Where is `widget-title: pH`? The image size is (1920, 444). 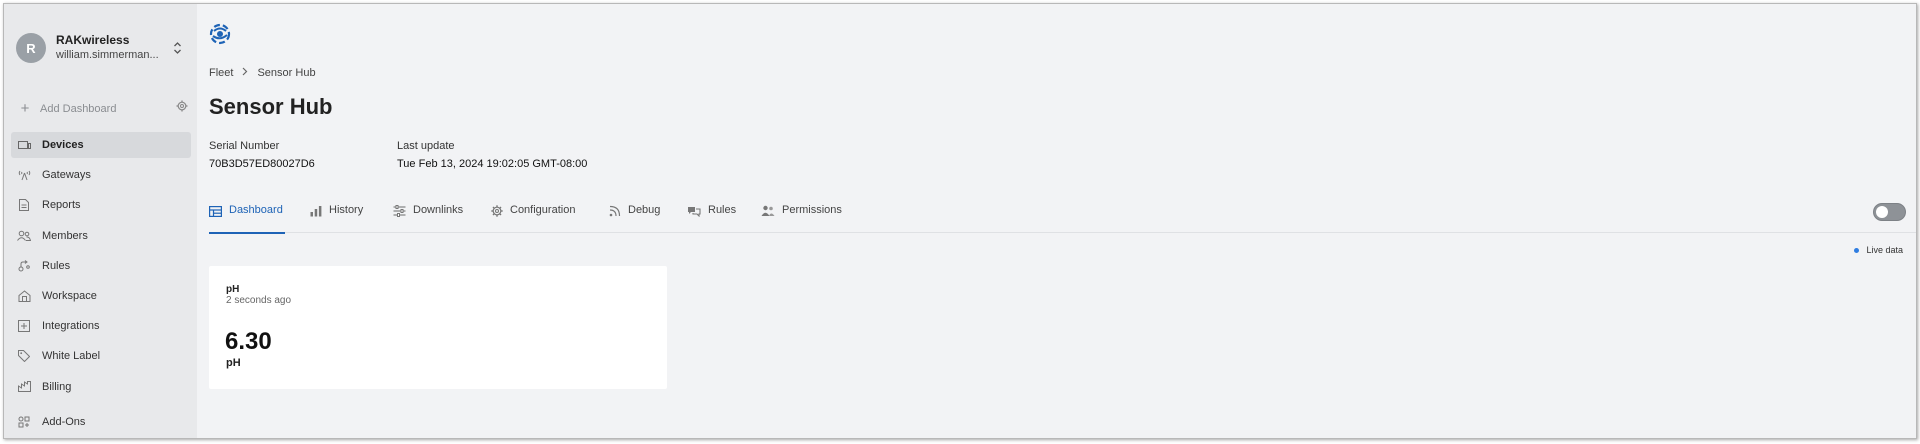
widget-title: pH is located at coordinates (233, 289).